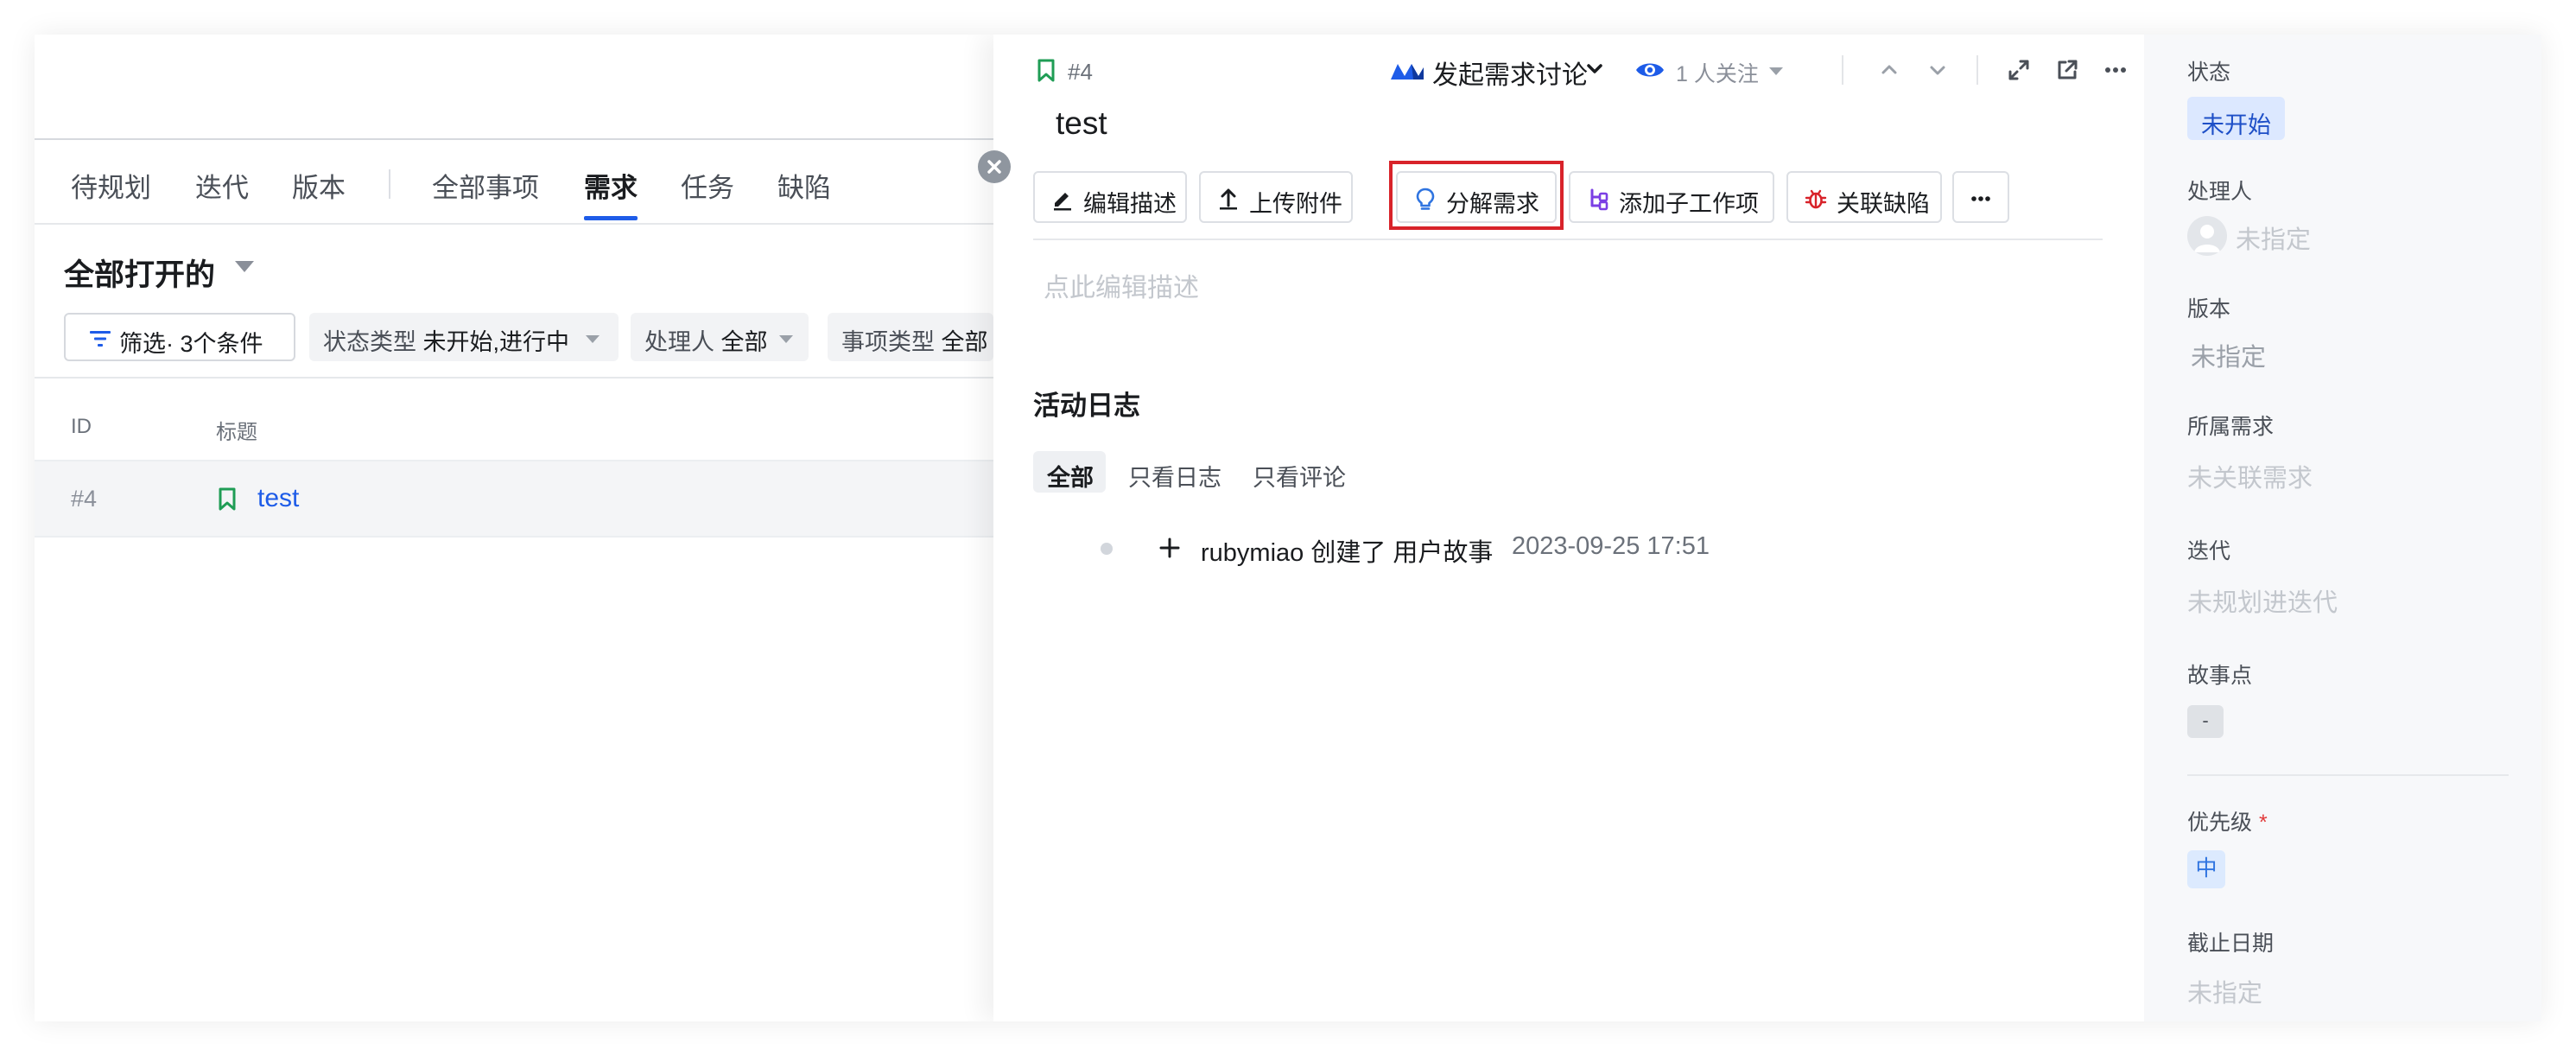 The height and width of the screenshot is (1056, 2576). Describe the element at coordinates (2231, 944) in the screenshot. I see `due-date-label: 截止日期` at that location.